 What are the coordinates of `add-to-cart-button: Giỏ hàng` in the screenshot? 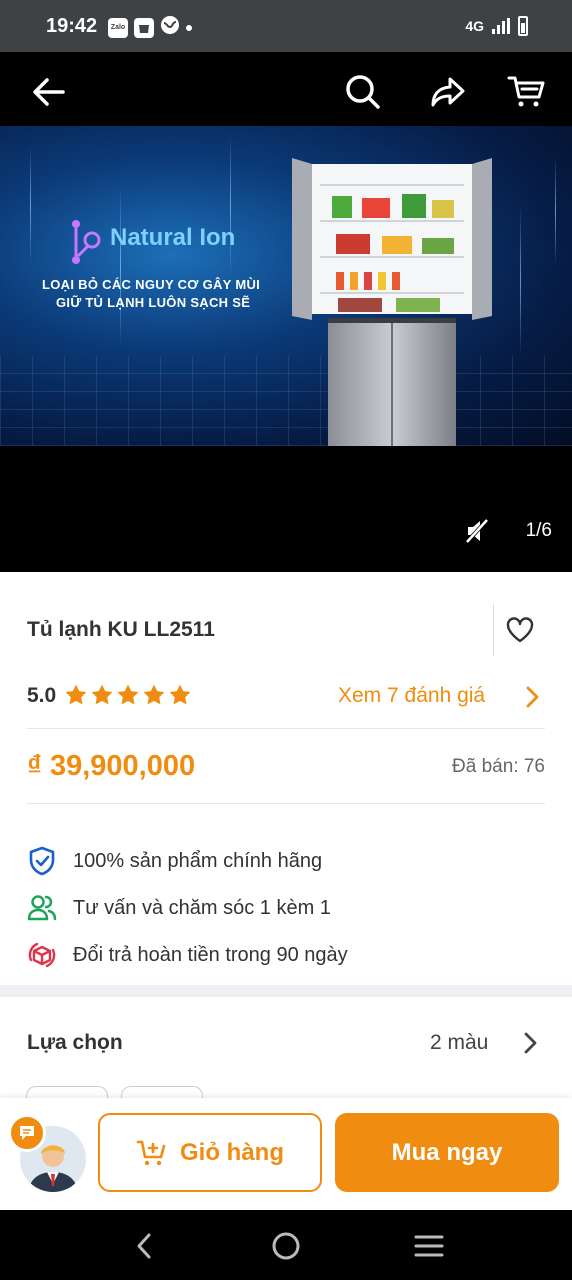 It's located at (210, 1152).